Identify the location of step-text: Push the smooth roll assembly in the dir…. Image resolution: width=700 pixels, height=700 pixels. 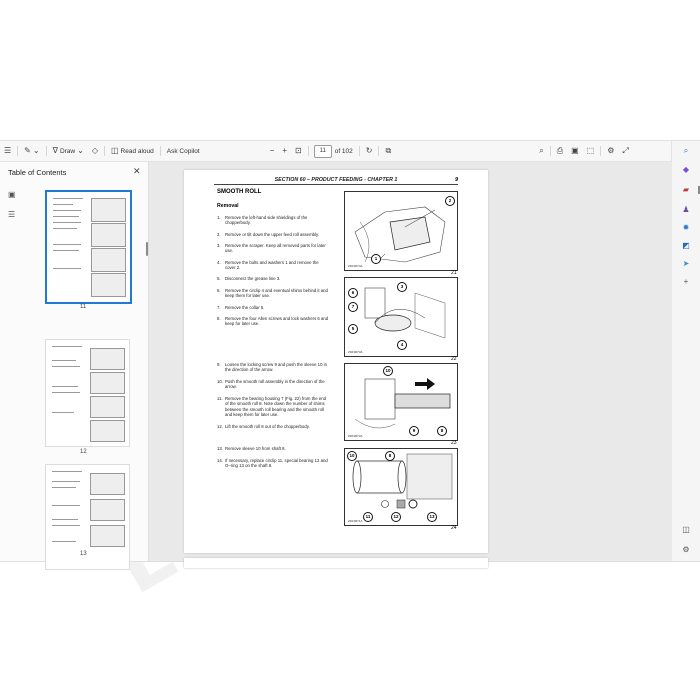
(275, 384).